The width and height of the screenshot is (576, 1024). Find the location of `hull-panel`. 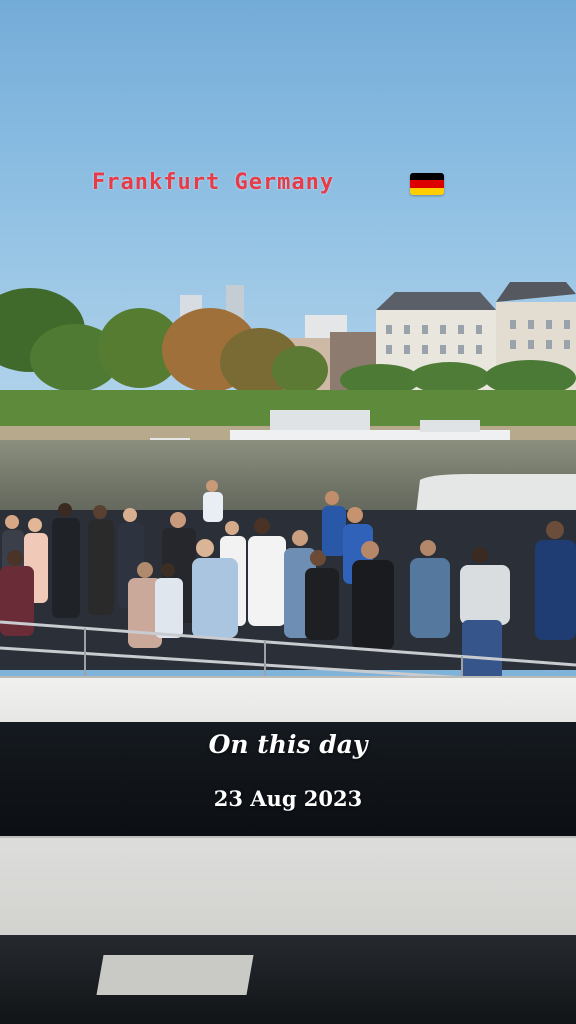

hull-panel is located at coordinates (175, 975).